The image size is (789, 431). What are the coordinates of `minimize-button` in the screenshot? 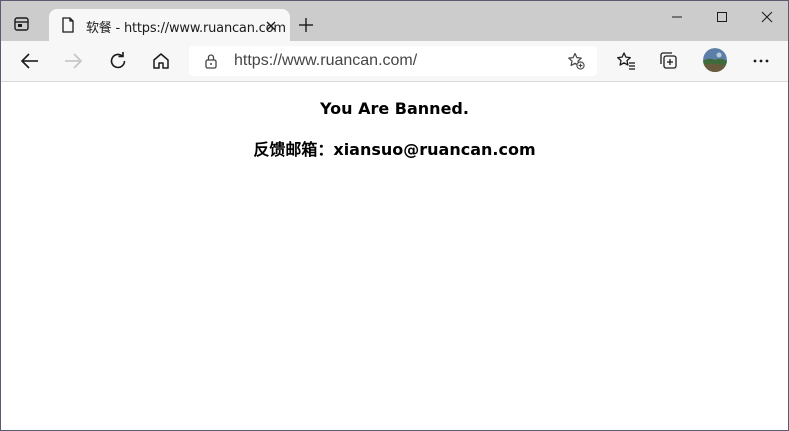 It's located at (676, 17).